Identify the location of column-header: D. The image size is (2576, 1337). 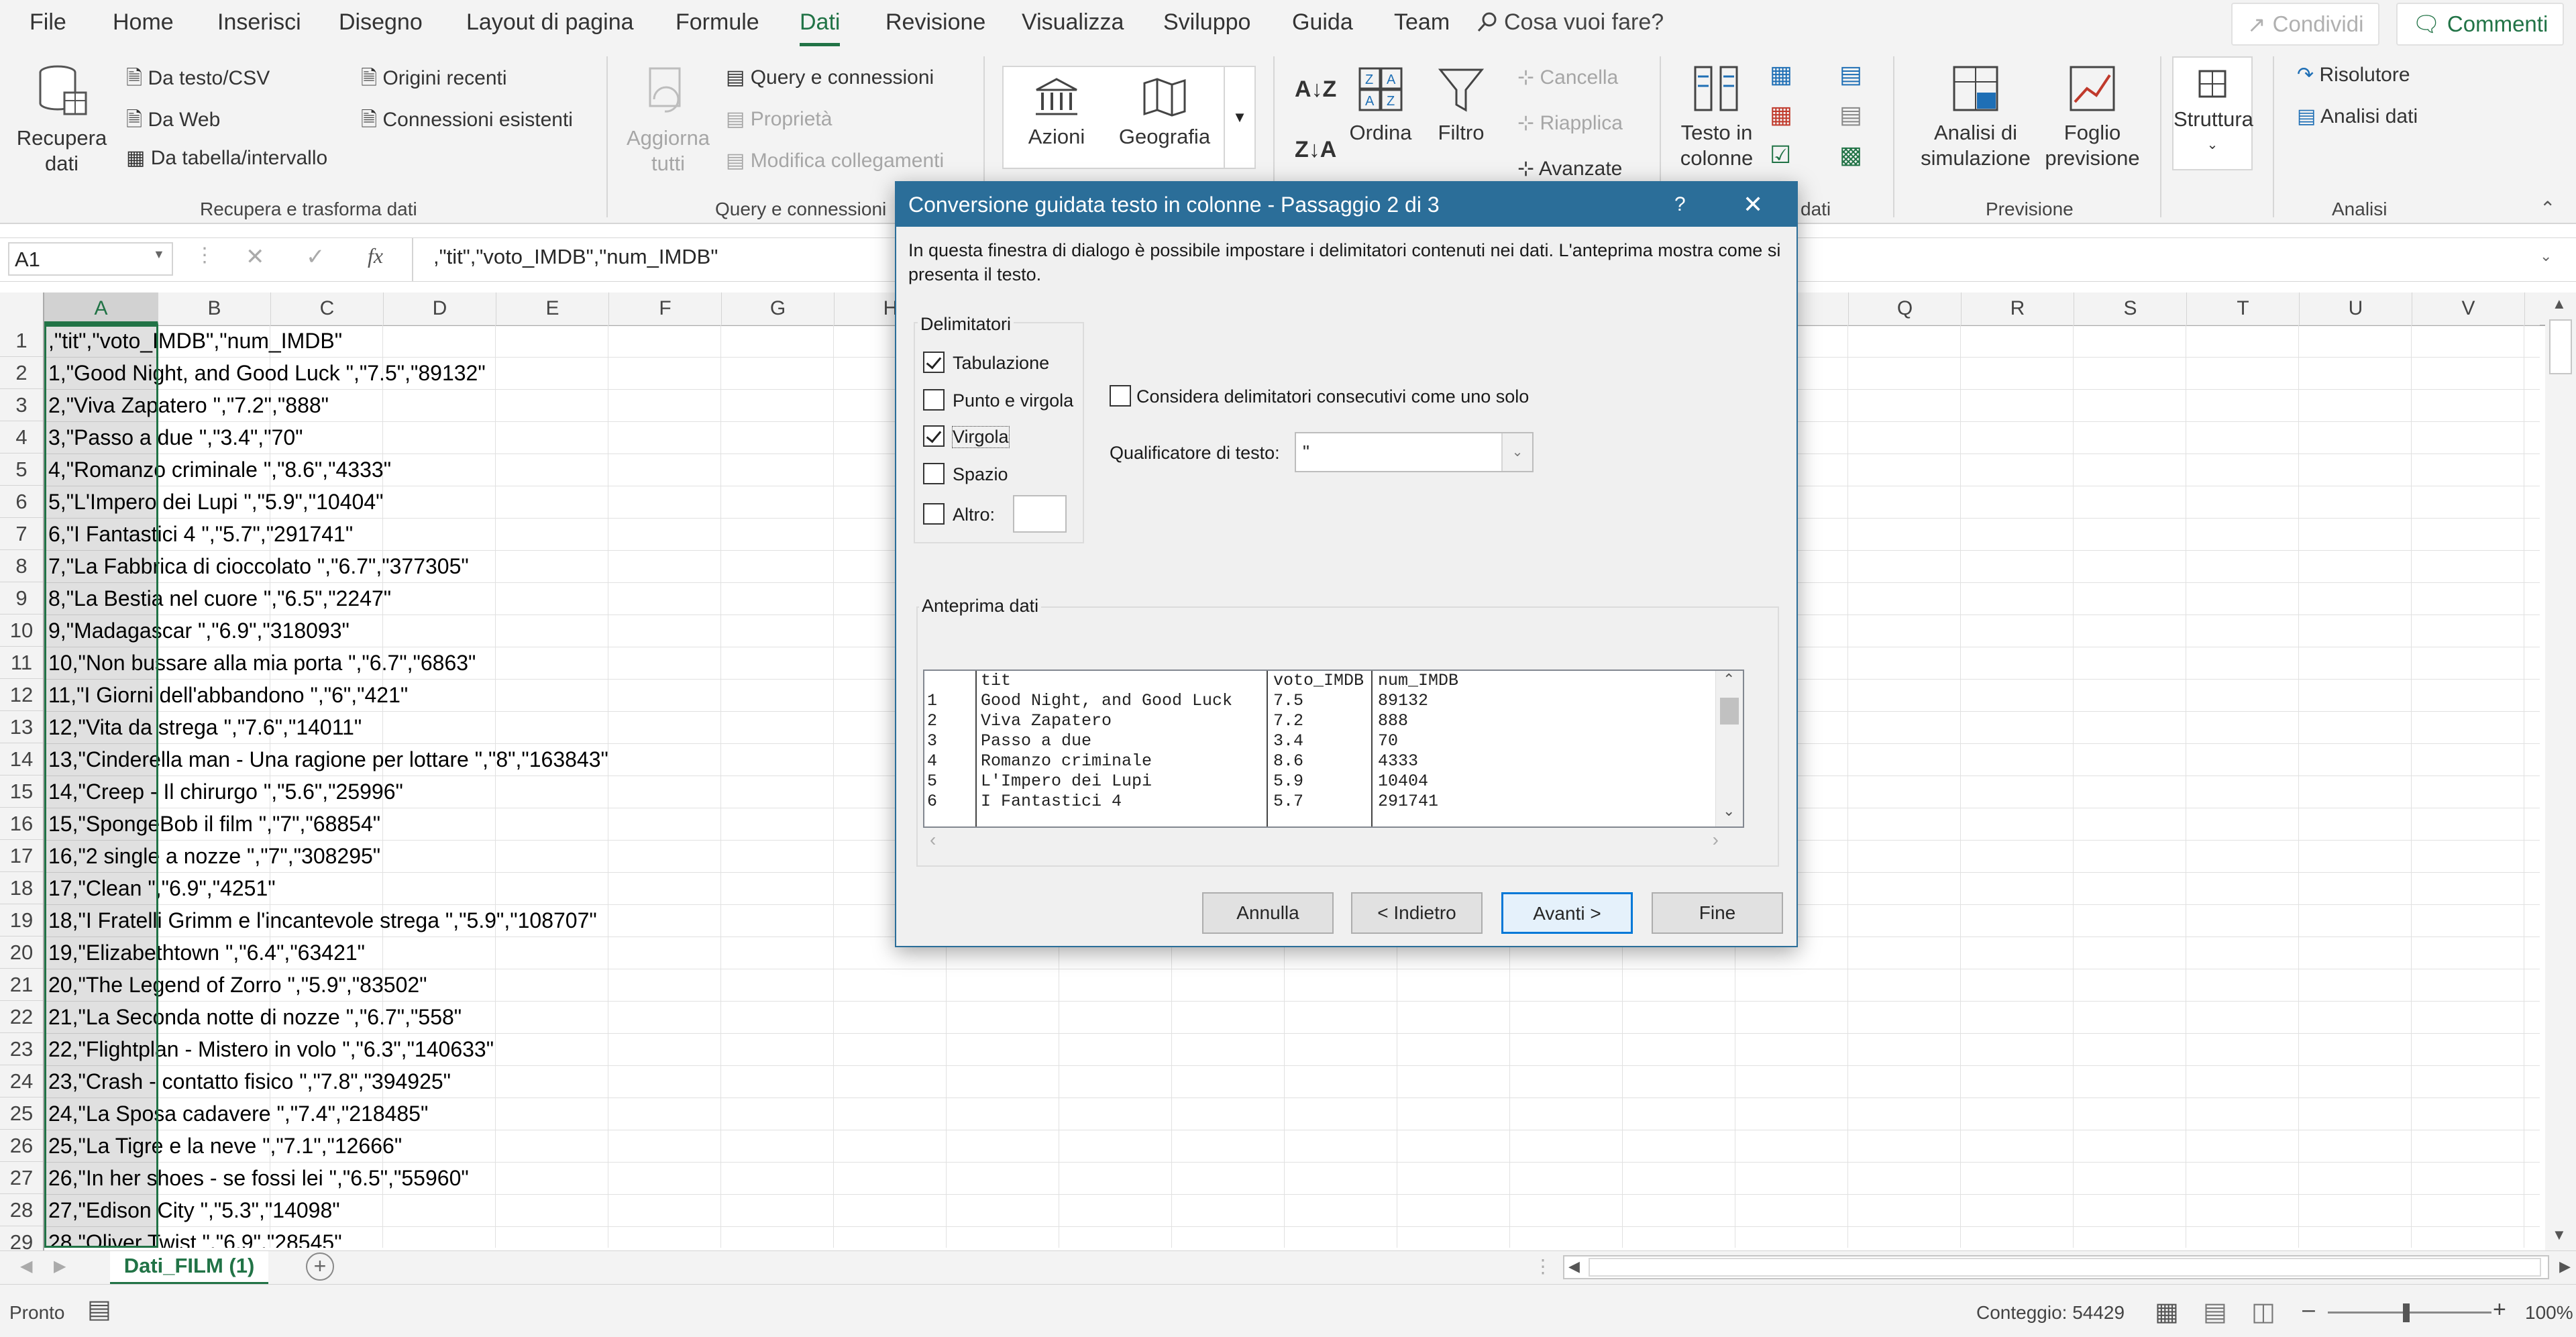
(440, 308).